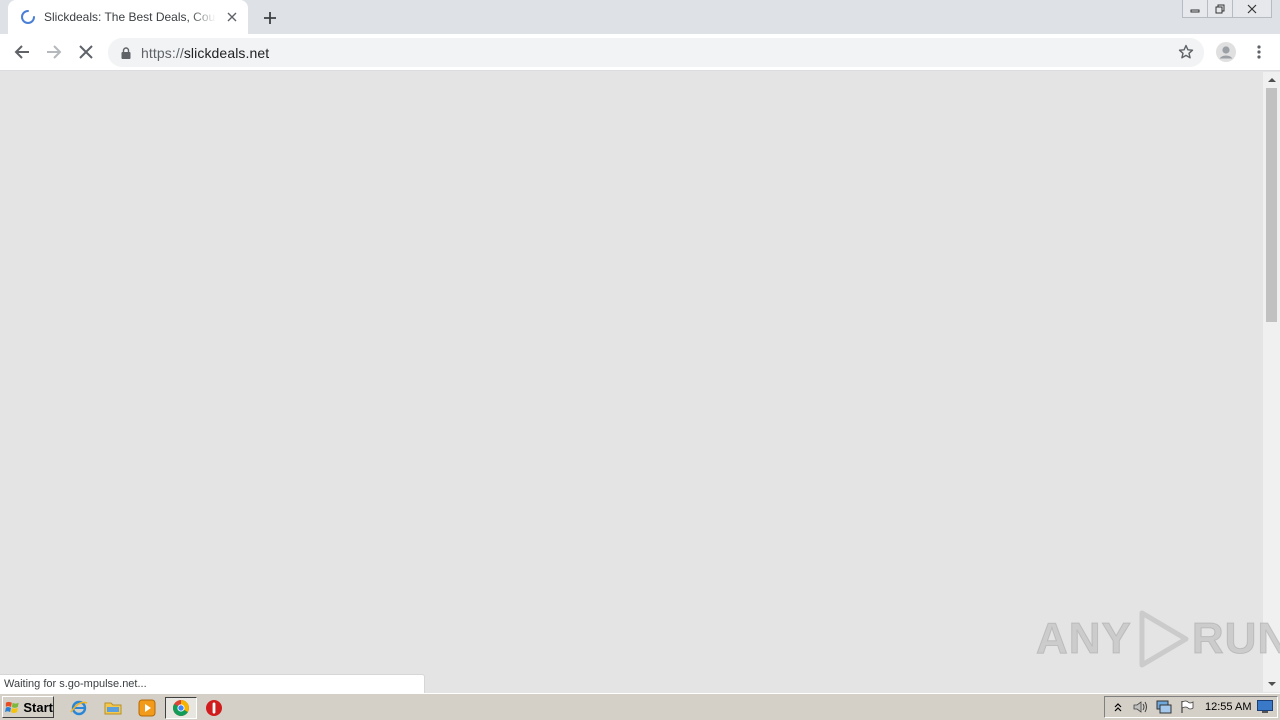 This screenshot has height=720, width=1280. I want to click on lock-icon, so click(126, 53).